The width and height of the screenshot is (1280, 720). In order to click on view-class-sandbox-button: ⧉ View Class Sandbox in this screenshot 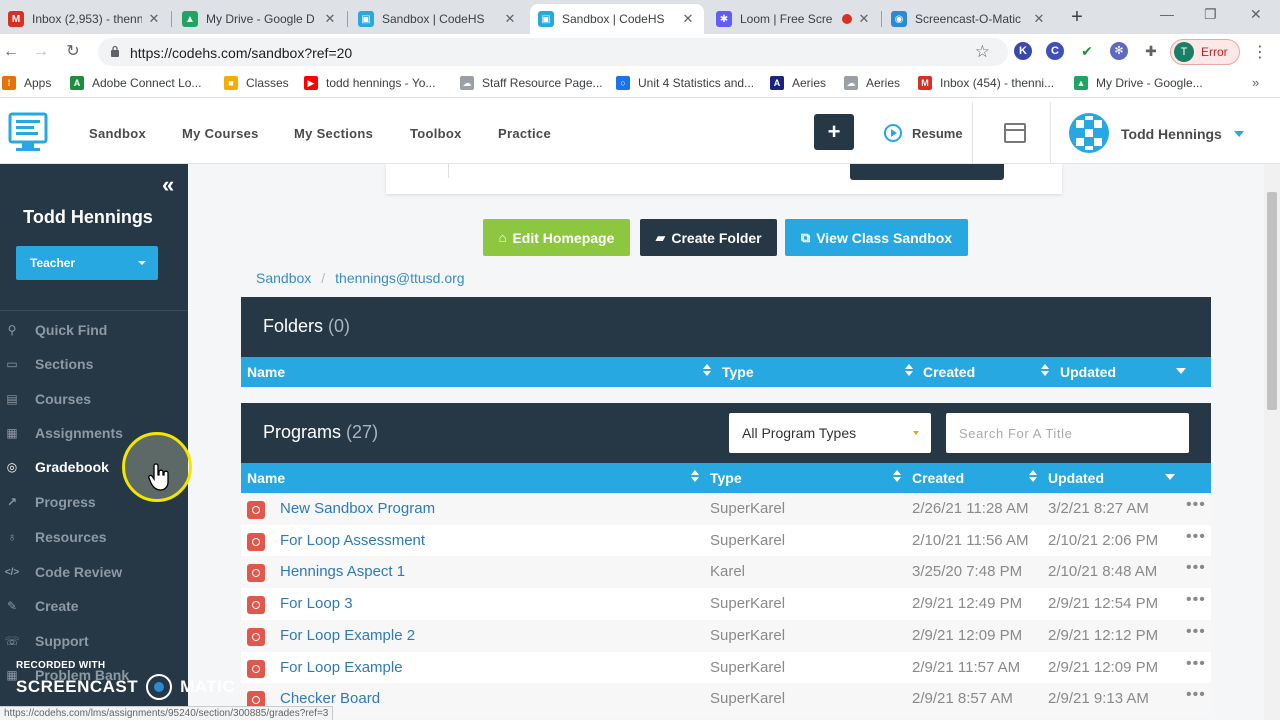, I will do `click(876, 237)`.